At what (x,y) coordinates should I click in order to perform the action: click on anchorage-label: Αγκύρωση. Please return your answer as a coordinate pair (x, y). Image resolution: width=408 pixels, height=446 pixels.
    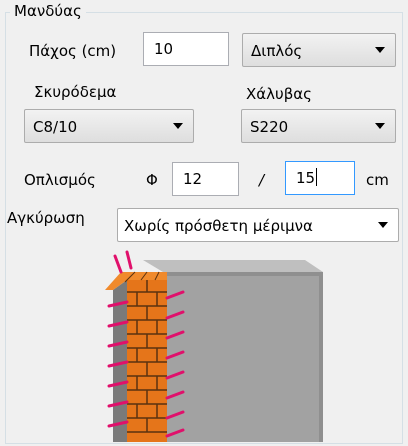
    Looking at the image, I should click on (46, 218).